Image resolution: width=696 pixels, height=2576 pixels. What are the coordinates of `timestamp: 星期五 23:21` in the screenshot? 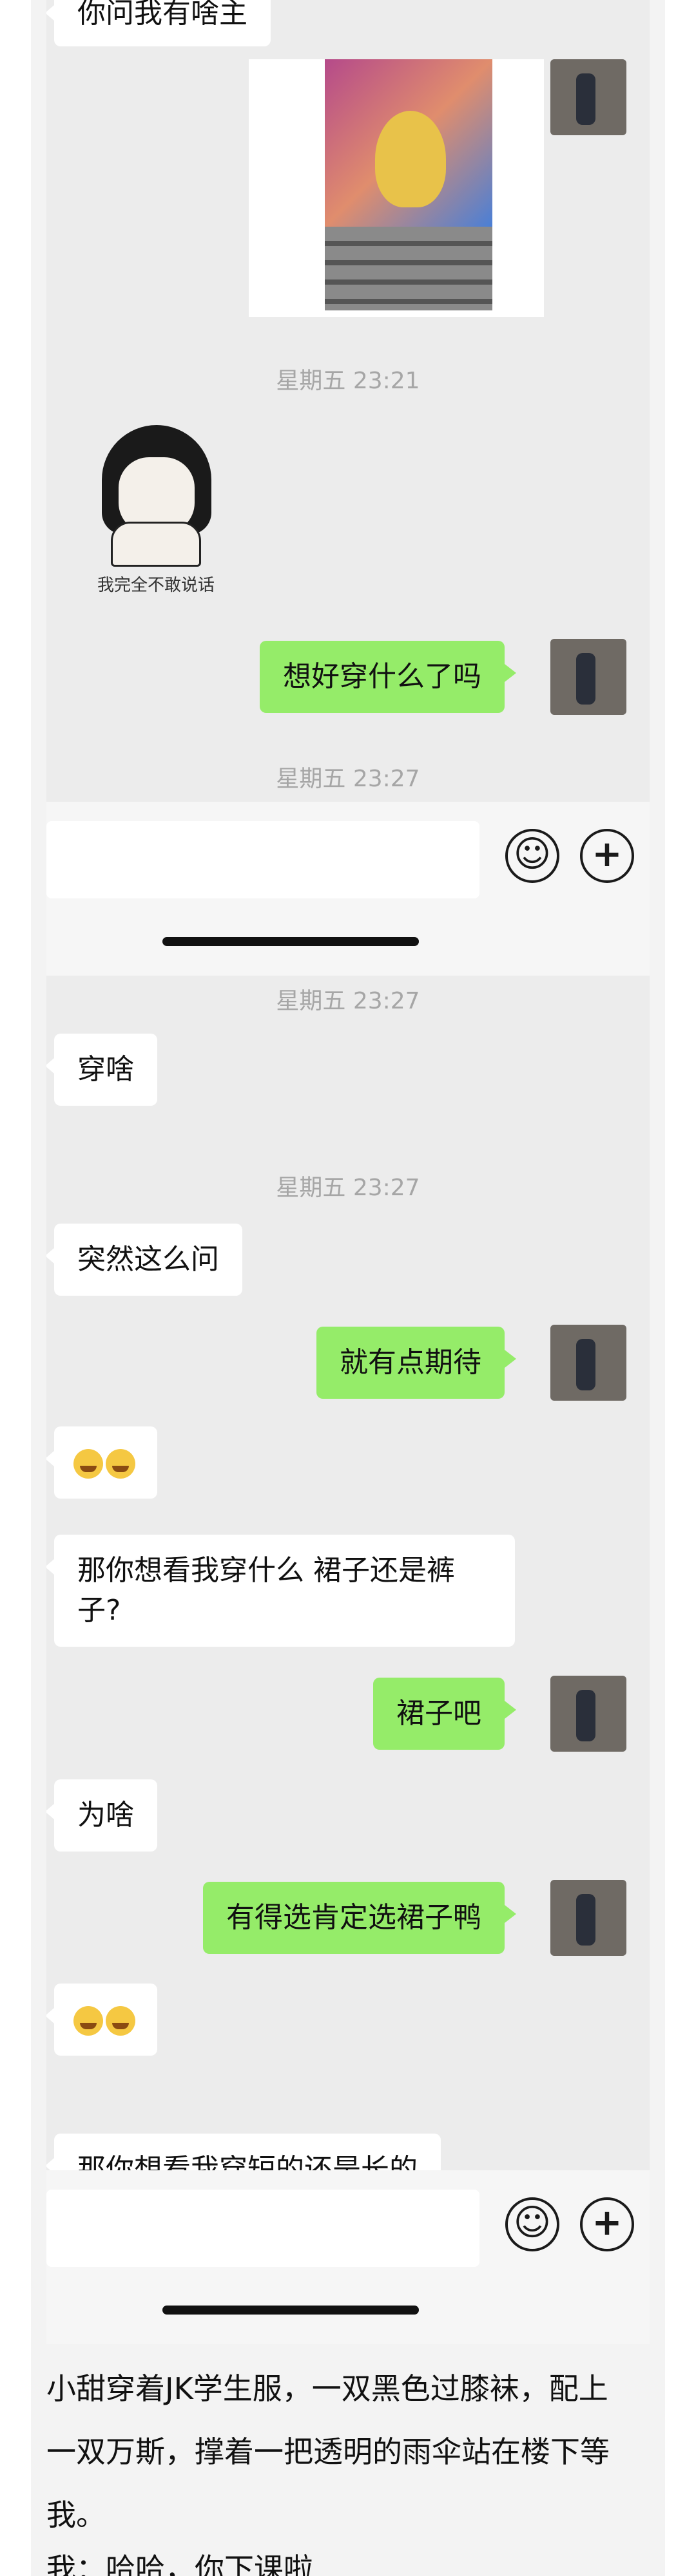 It's located at (348, 381).